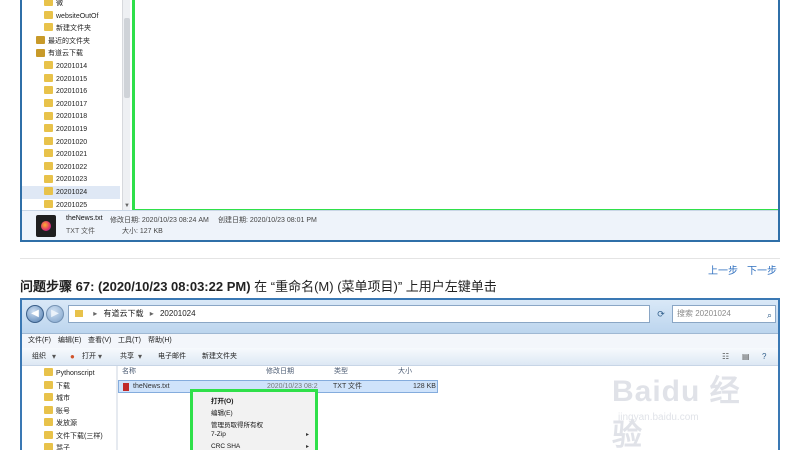 The width and height of the screenshot is (800, 450). I want to click on file-size: 128 KB, so click(424, 386).